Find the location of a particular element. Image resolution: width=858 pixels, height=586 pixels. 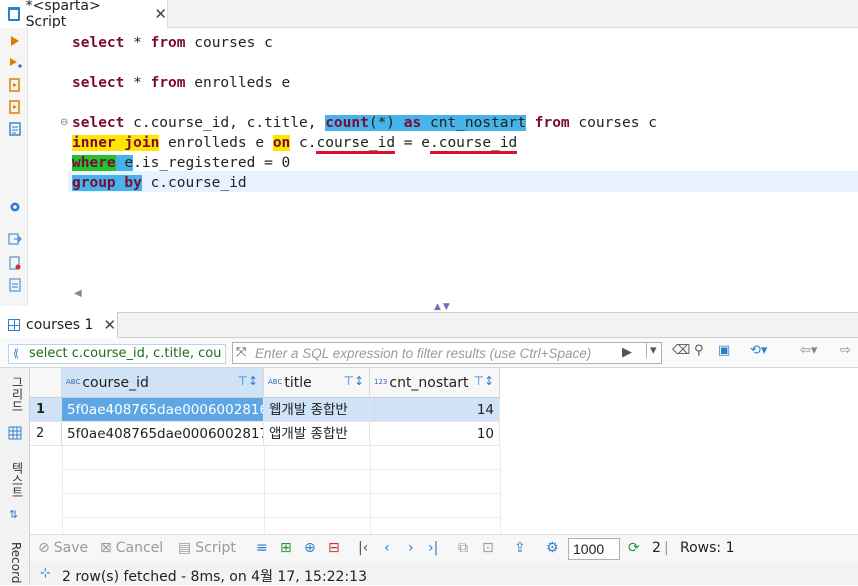

row-number: 1 is located at coordinates (46, 410).